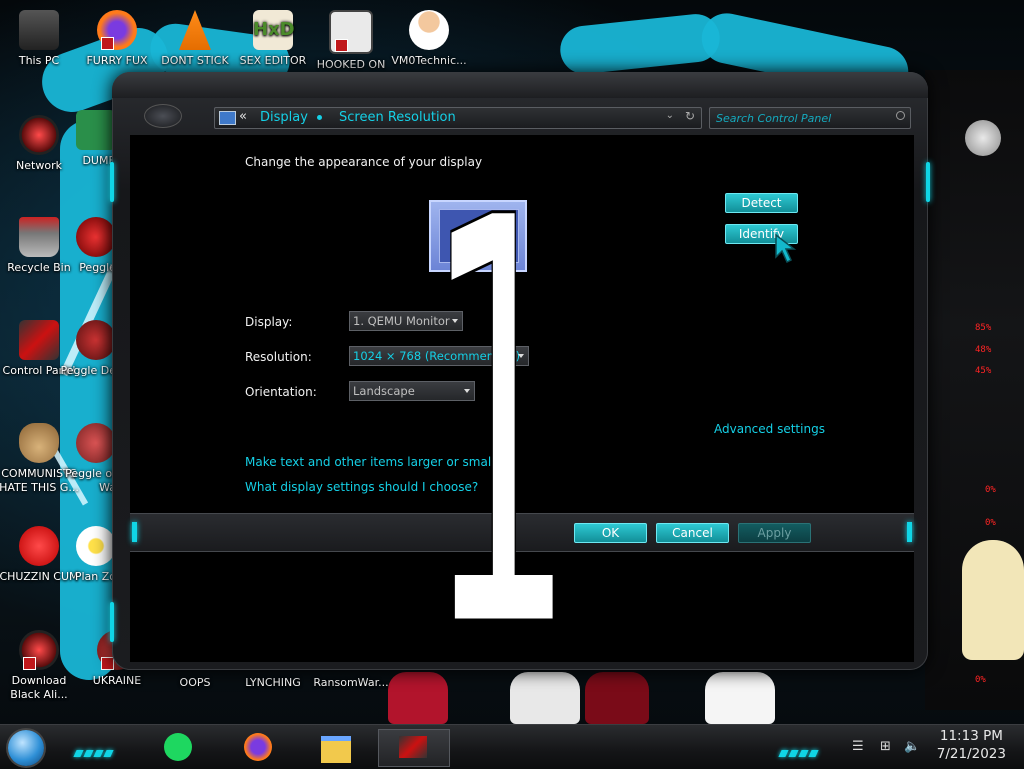 This screenshot has width=1024, height=769. I want to click on network-icon: ⊞, so click(885, 746).